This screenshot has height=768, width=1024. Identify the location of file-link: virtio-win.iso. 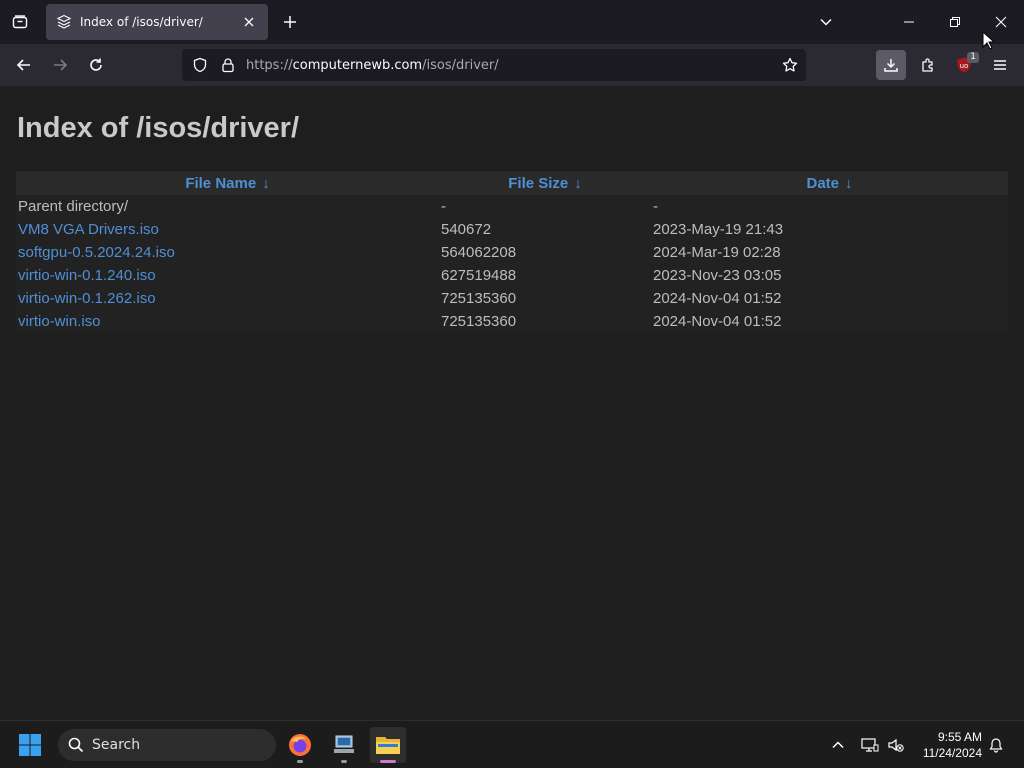
(59, 321).